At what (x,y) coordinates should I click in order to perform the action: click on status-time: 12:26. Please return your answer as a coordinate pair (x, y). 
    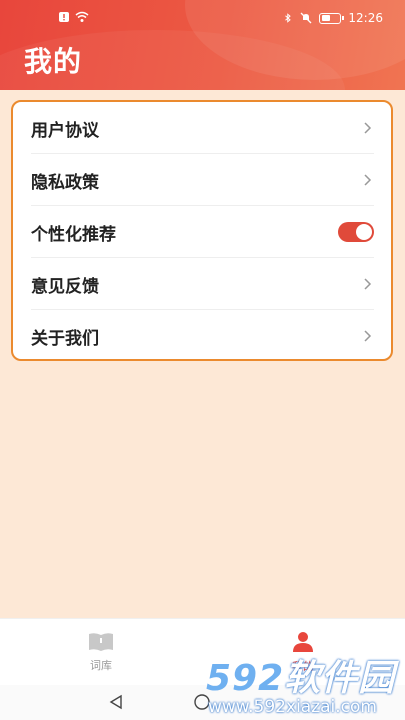
    Looking at the image, I should click on (365, 18).